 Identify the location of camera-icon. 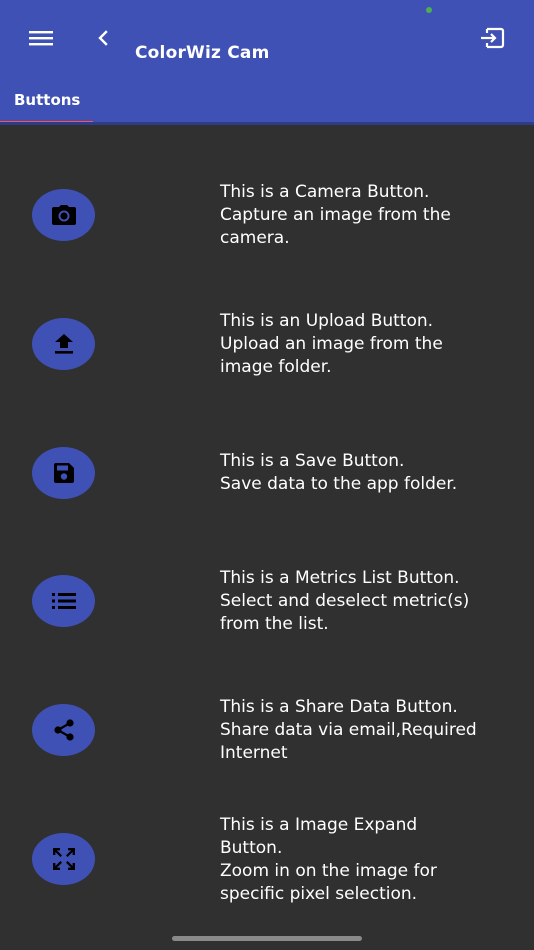
(63, 215).